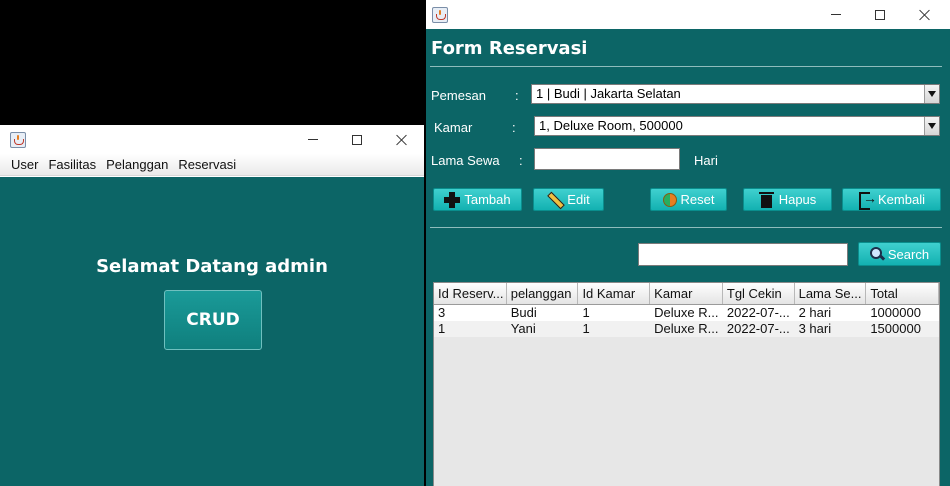  Describe the element at coordinates (815, 312) in the screenshot. I see `table-cell: 2 hari` at that location.